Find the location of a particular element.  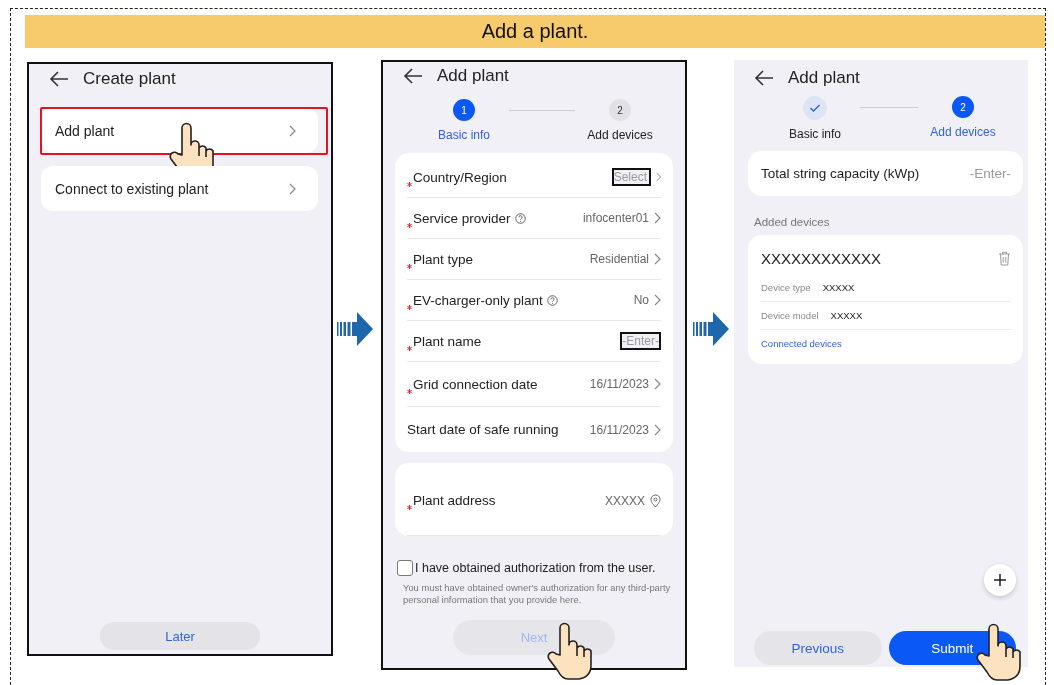

detail-label: Device type is located at coordinates (786, 287).